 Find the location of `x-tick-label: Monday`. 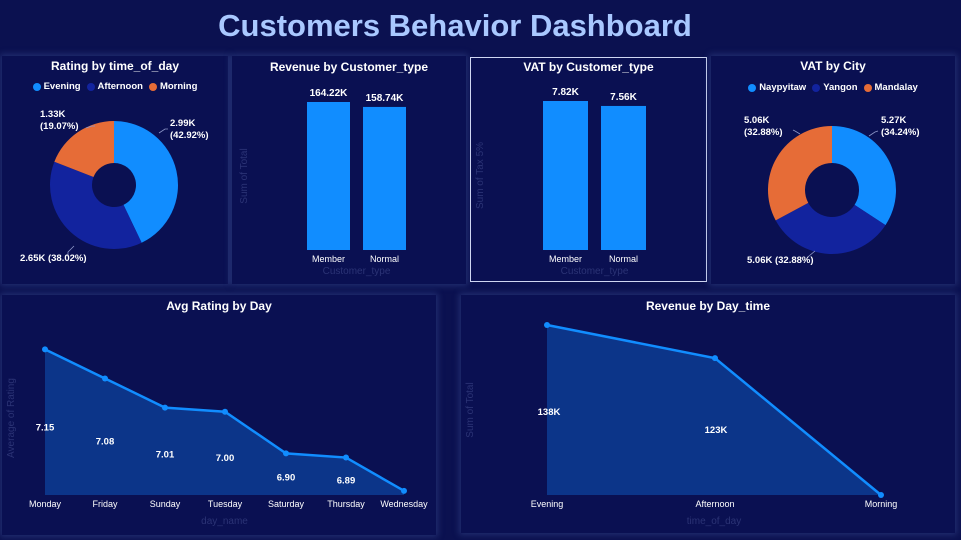

x-tick-label: Monday is located at coordinates (45, 504).